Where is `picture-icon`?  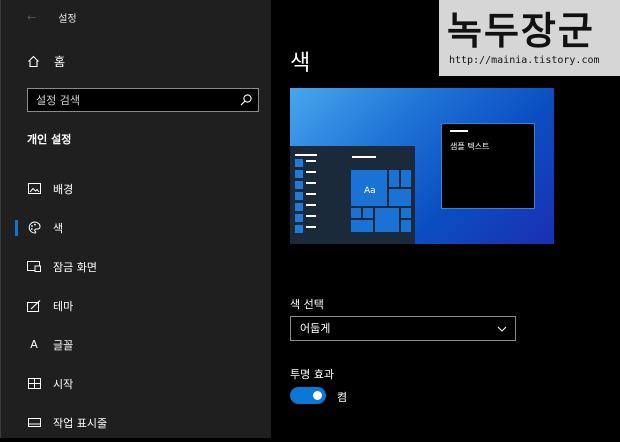
picture-icon is located at coordinates (34, 189).